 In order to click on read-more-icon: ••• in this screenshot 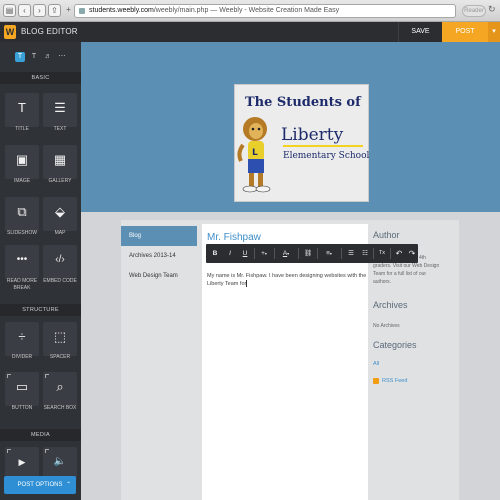, I will do `click(22, 259)`.